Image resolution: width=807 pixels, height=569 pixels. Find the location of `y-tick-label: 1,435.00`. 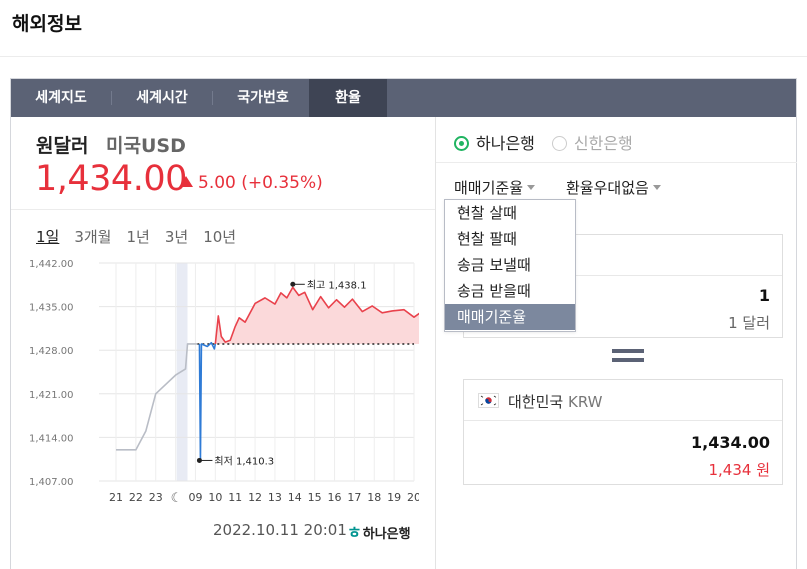

y-tick-label: 1,435.00 is located at coordinates (51, 308).